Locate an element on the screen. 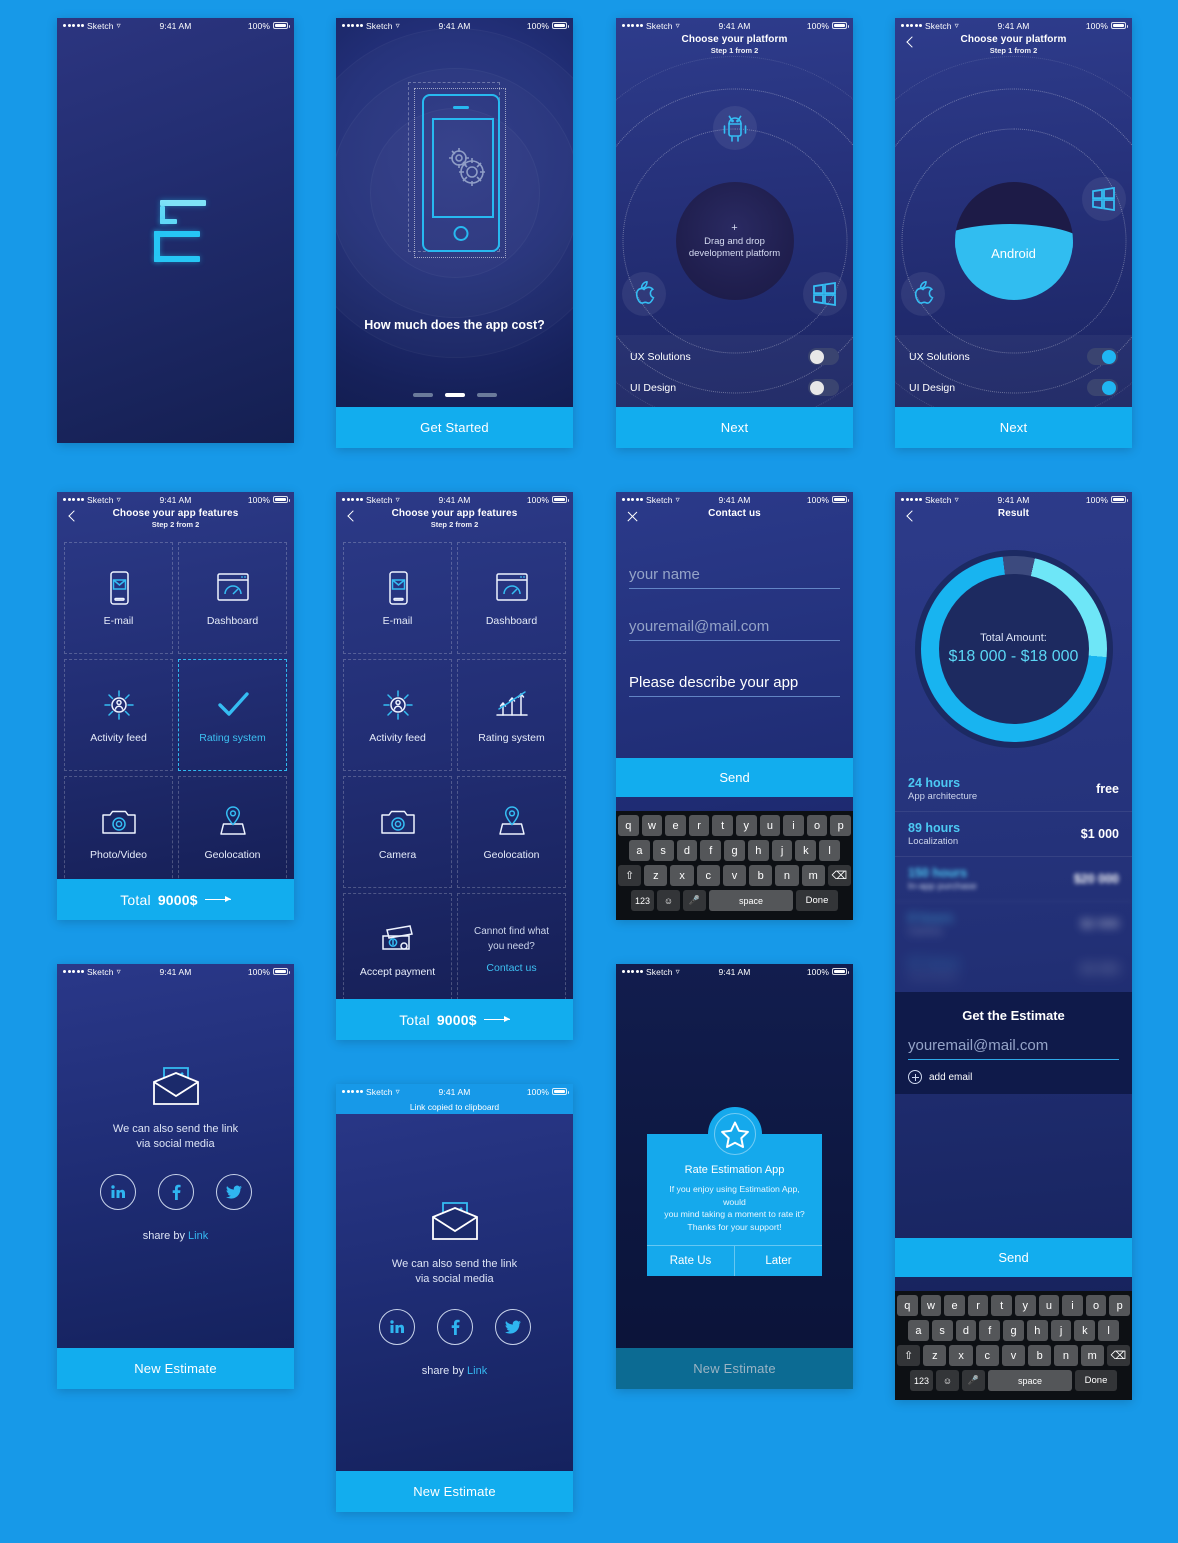 Image resolution: width=1178 pixels, height=1543 pixels. feature-cell-contact-us: Cannot find what you need? Contact us is located at coordinates (511, 949).